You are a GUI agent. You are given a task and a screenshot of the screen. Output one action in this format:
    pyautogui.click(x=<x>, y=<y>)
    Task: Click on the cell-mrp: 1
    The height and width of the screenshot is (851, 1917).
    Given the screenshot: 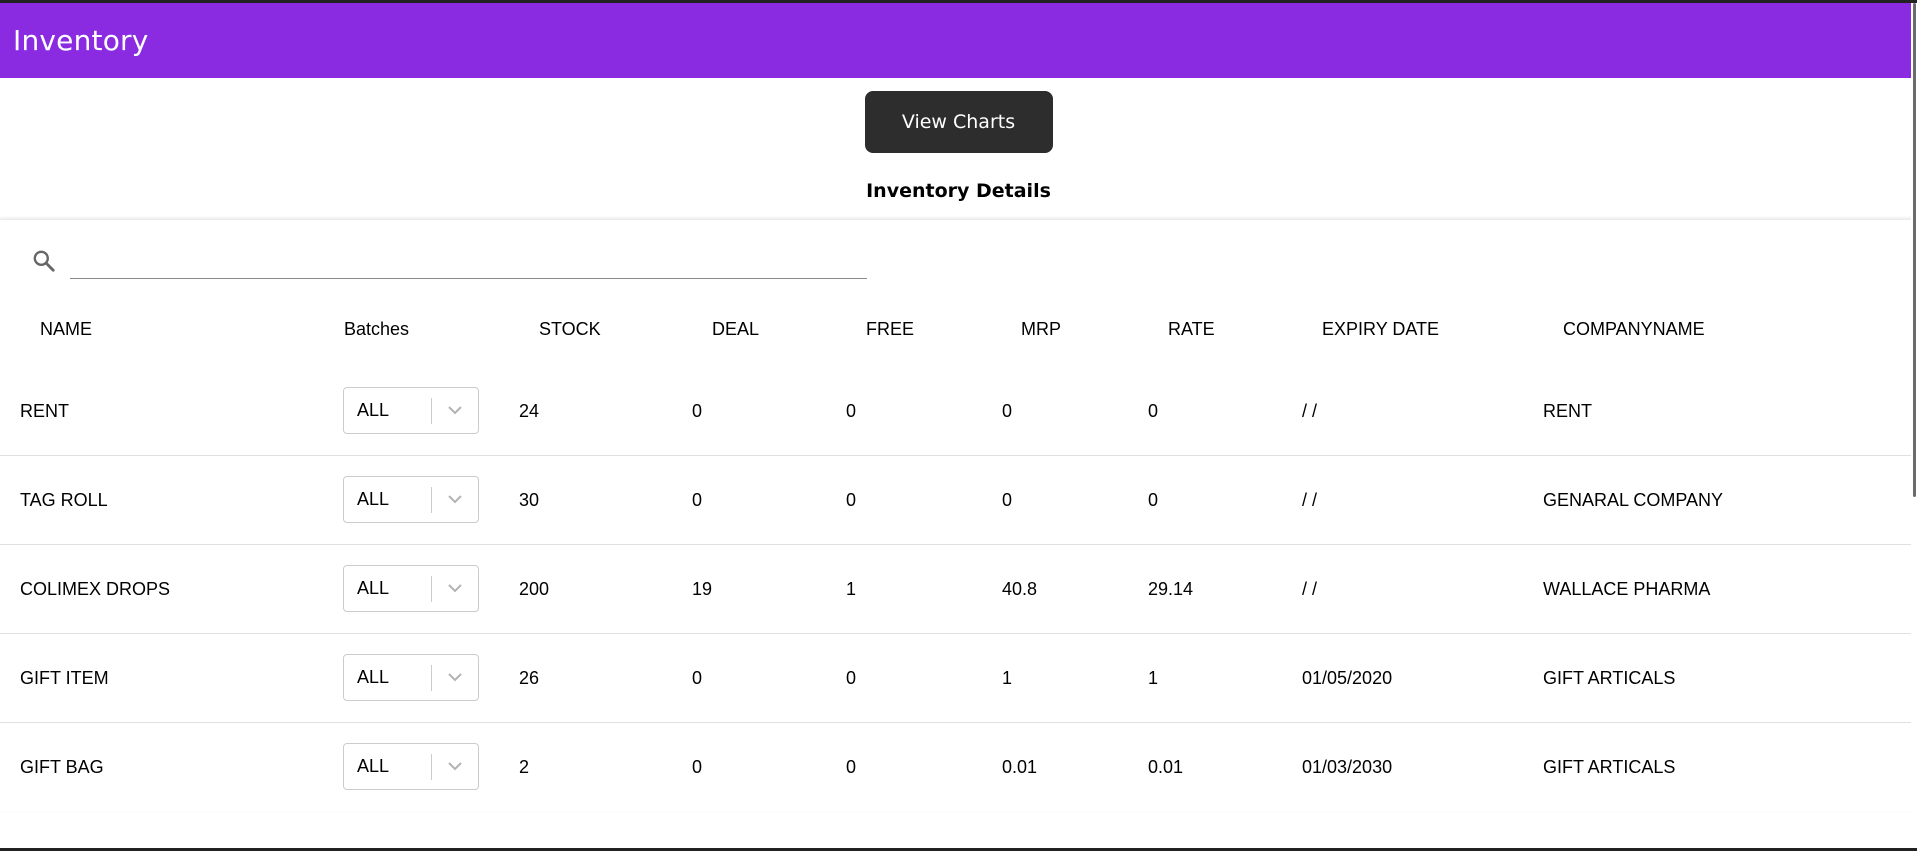 What is the action you would take?
    pyautogui.click(x=1007, y=678)
    